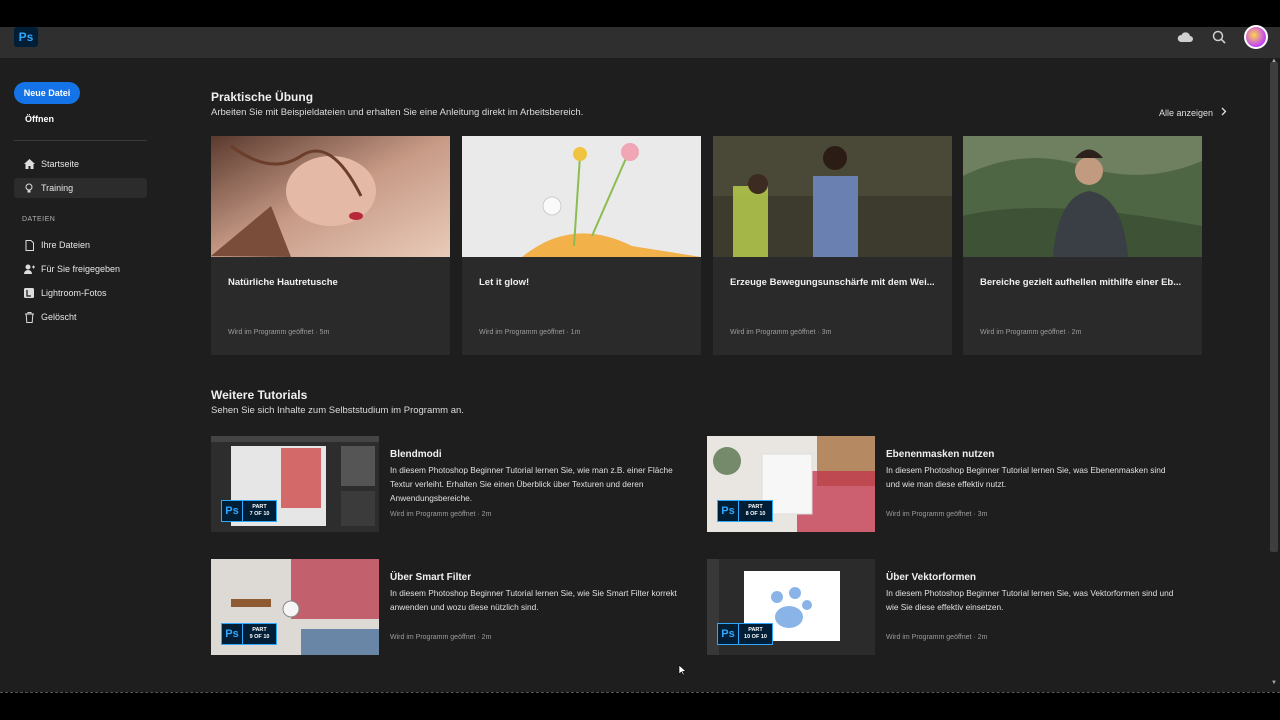 The image size is (1280, 720). I want to click on card-title: Natürliche Hautretusche, so click(283, 282).